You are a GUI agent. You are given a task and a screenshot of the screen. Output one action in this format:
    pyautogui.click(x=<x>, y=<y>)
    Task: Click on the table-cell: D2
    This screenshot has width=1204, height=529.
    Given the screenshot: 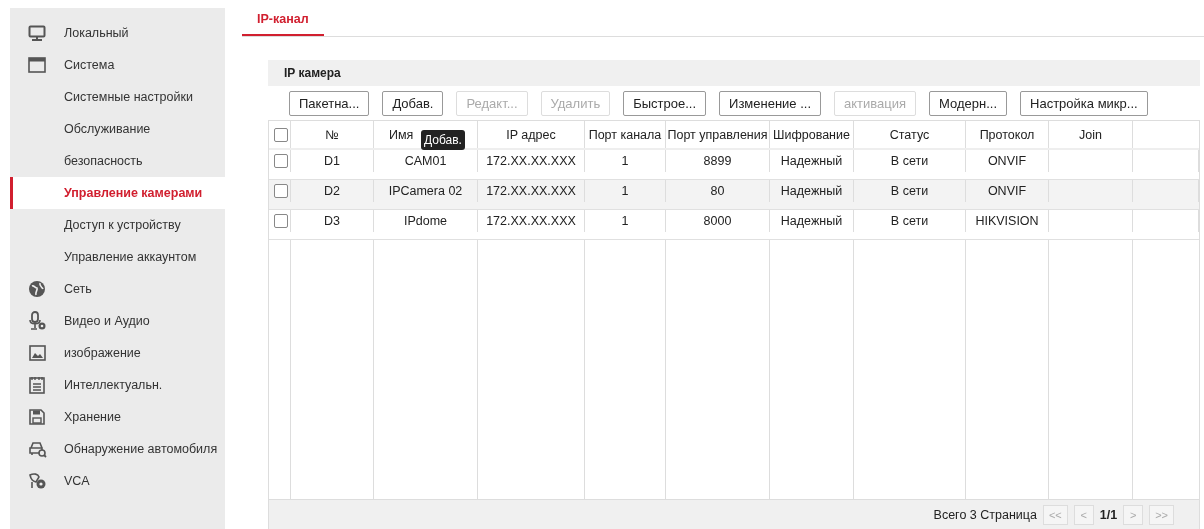 What is the action you would take?
    pyautogui.click(x=332, y=190)
    